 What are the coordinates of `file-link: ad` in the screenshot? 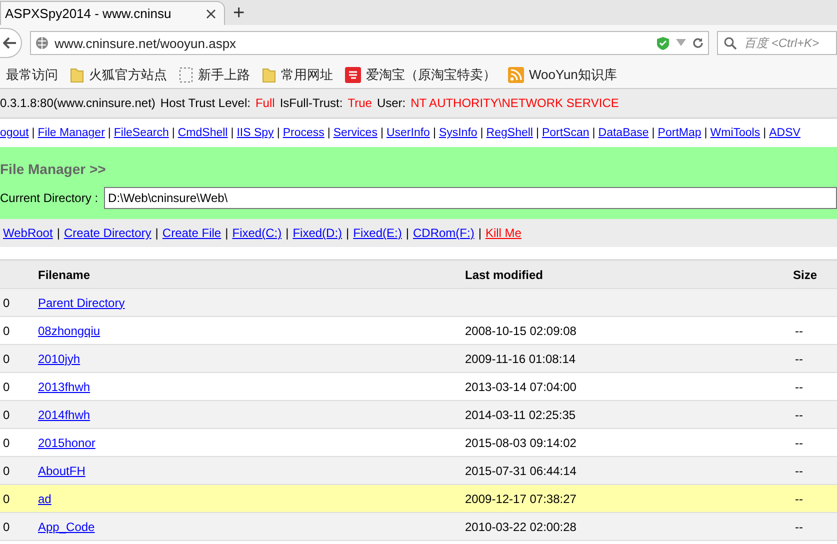 It's located at (45, 499).